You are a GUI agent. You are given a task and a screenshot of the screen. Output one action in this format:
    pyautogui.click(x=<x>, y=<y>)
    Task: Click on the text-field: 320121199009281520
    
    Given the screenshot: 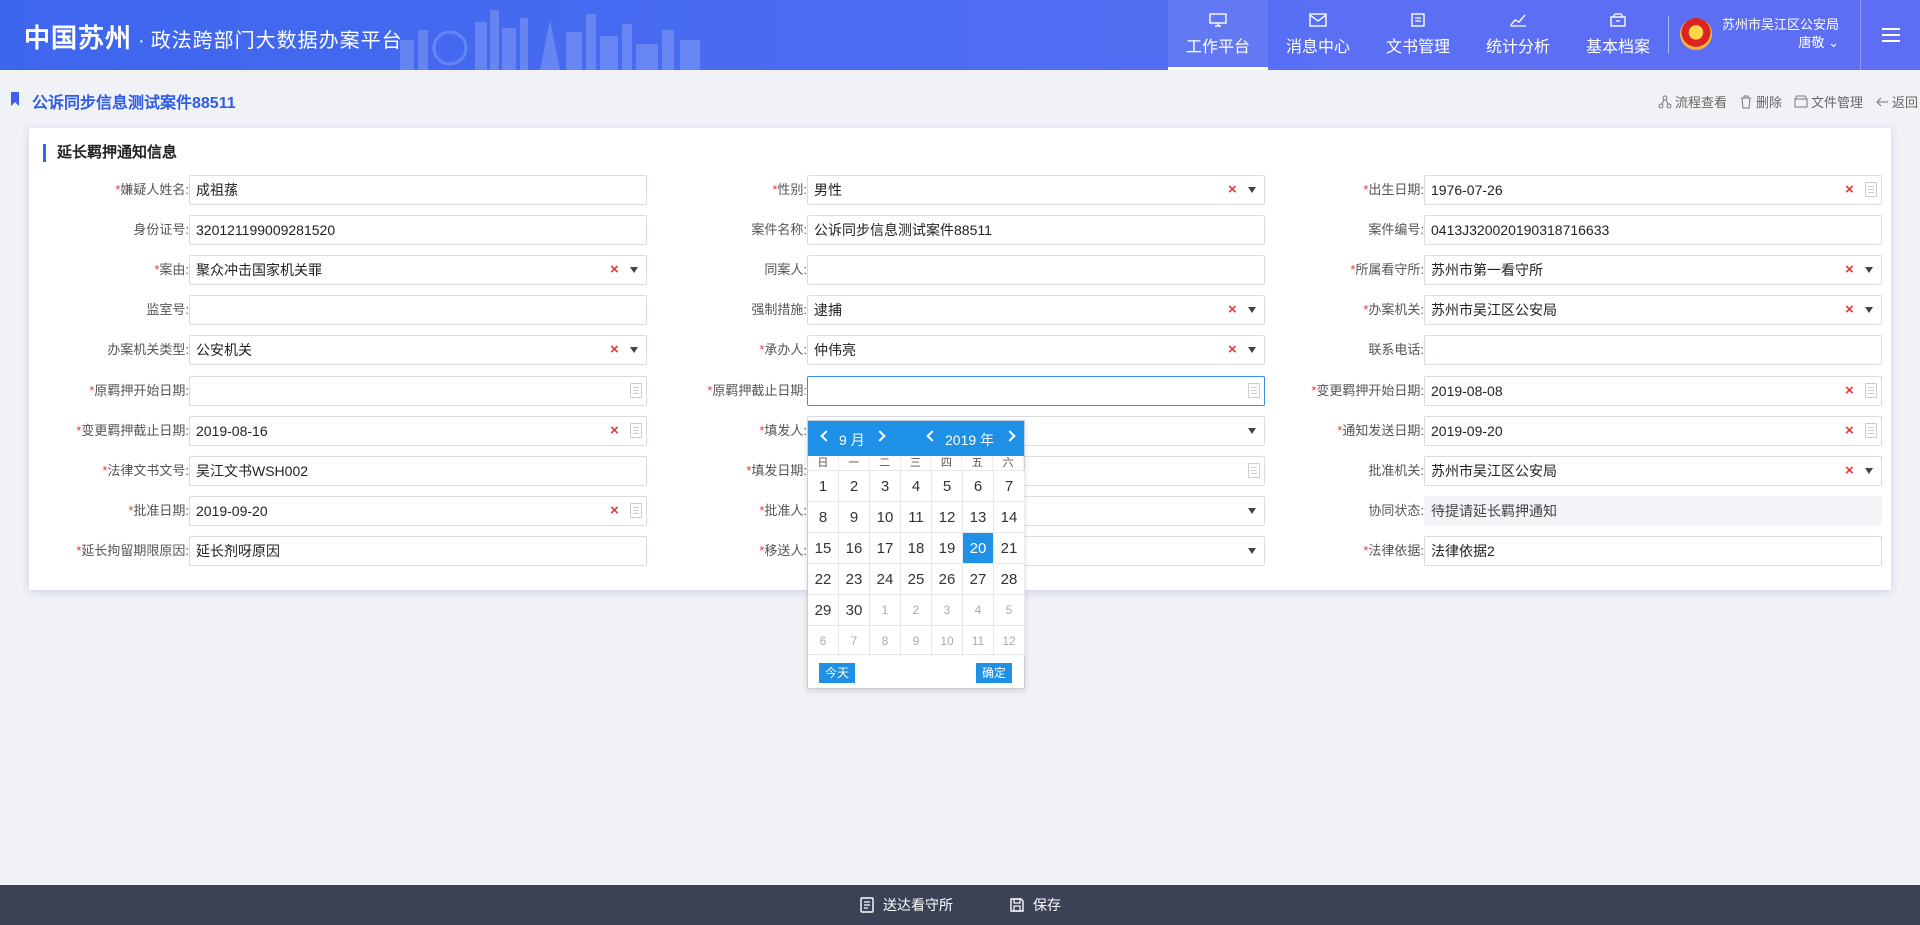 What is the action you would take?
    pyautogui.click(x=418, y=230)
    